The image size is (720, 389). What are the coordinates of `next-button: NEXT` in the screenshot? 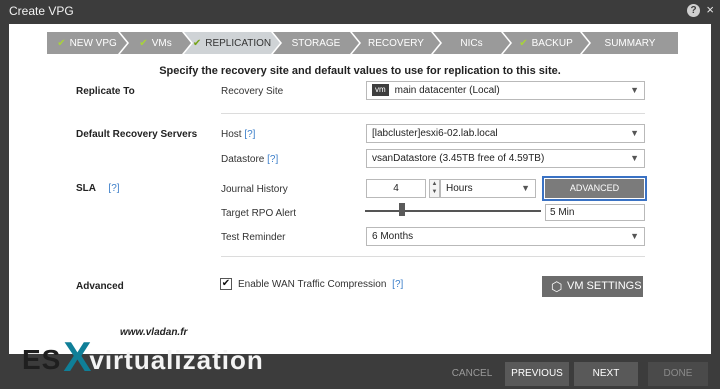 It's located at (606, 374).